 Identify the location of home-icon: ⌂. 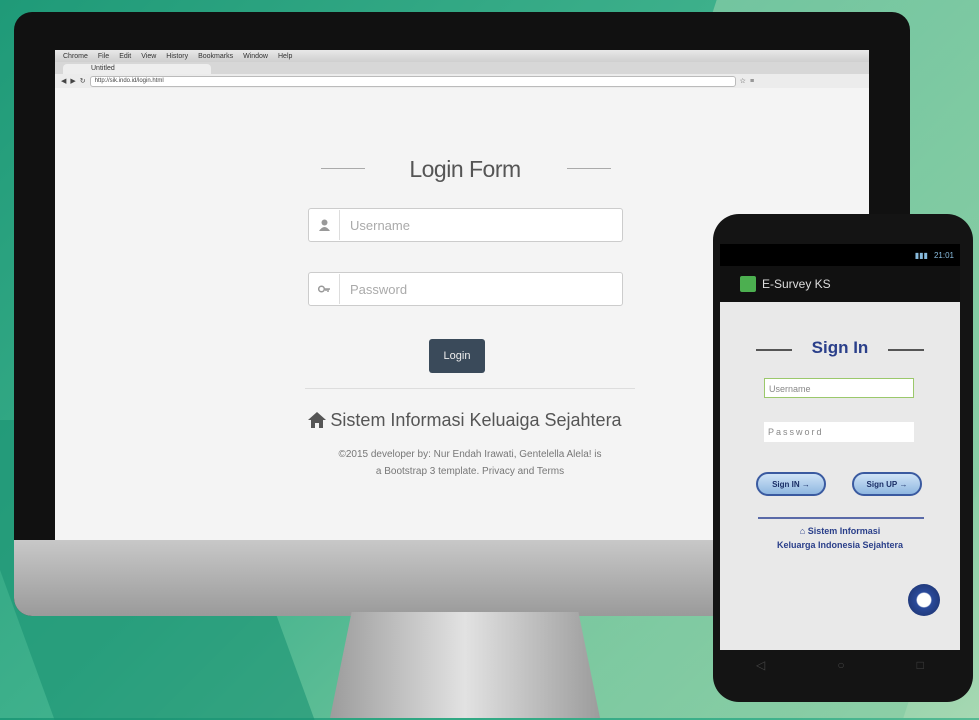
(802, 531).